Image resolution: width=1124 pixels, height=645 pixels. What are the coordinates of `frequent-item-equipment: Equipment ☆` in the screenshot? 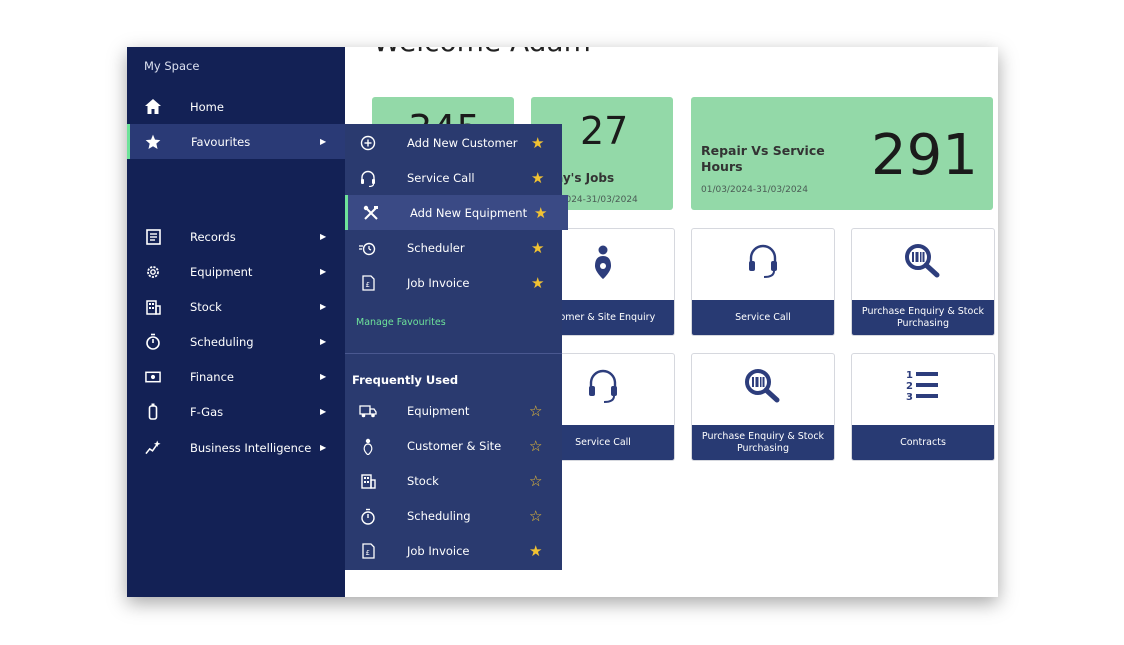 It's located at (453, 410).